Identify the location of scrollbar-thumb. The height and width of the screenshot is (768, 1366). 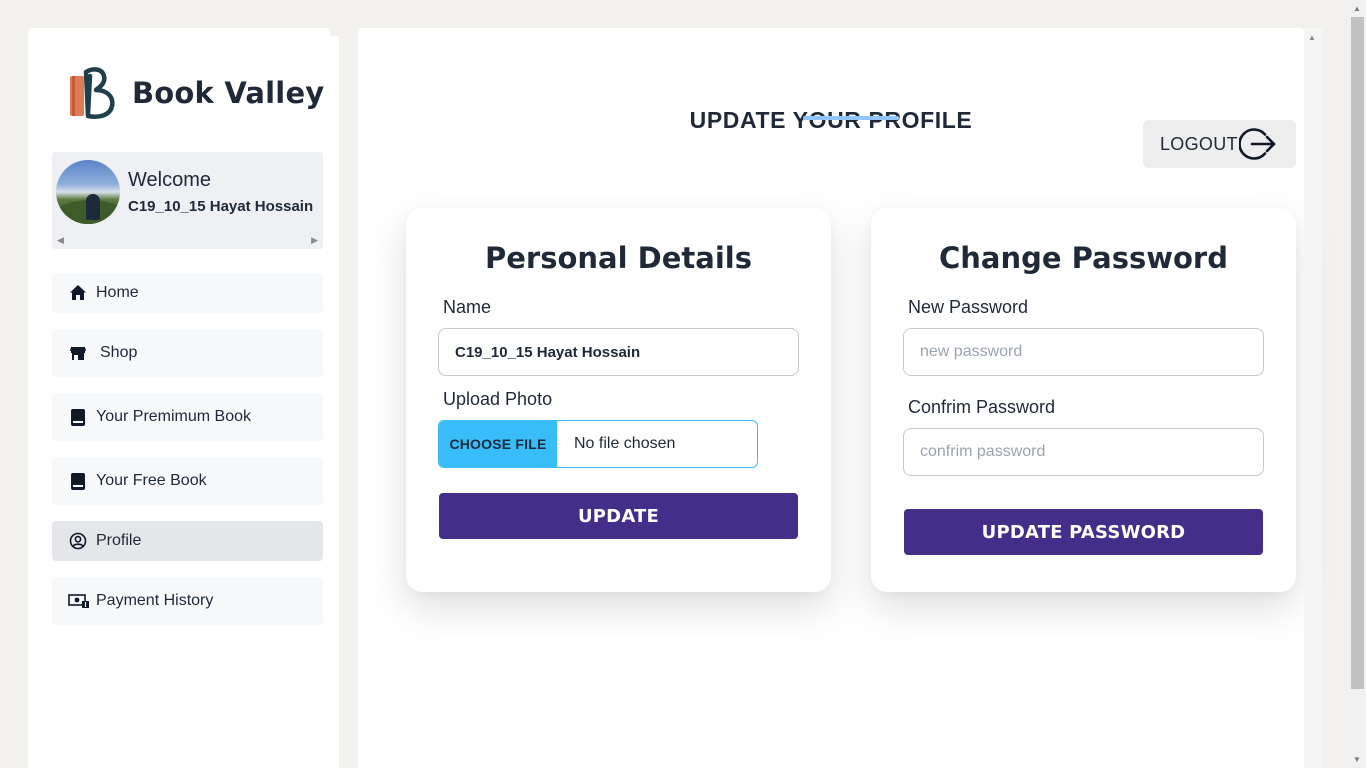
(1357, 353).